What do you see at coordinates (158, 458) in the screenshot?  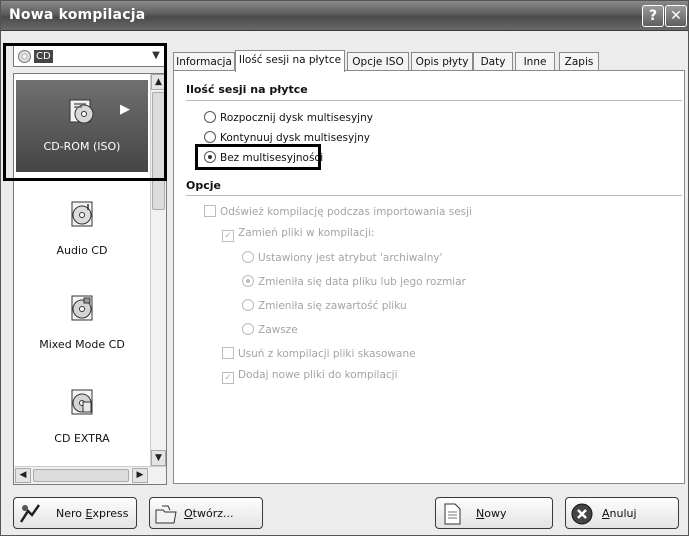 I see `scroll-down-icon: ▼` at bounding box center [158, 458].